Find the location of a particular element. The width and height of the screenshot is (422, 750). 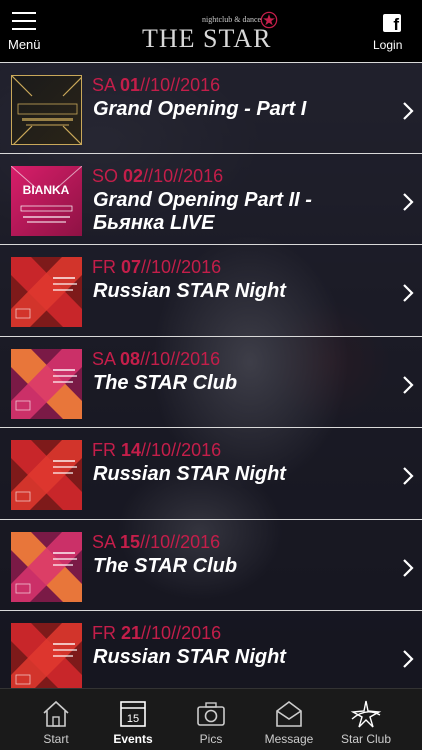

bianka-poster-icon: BIANKA is located at coordinates (46, 194).